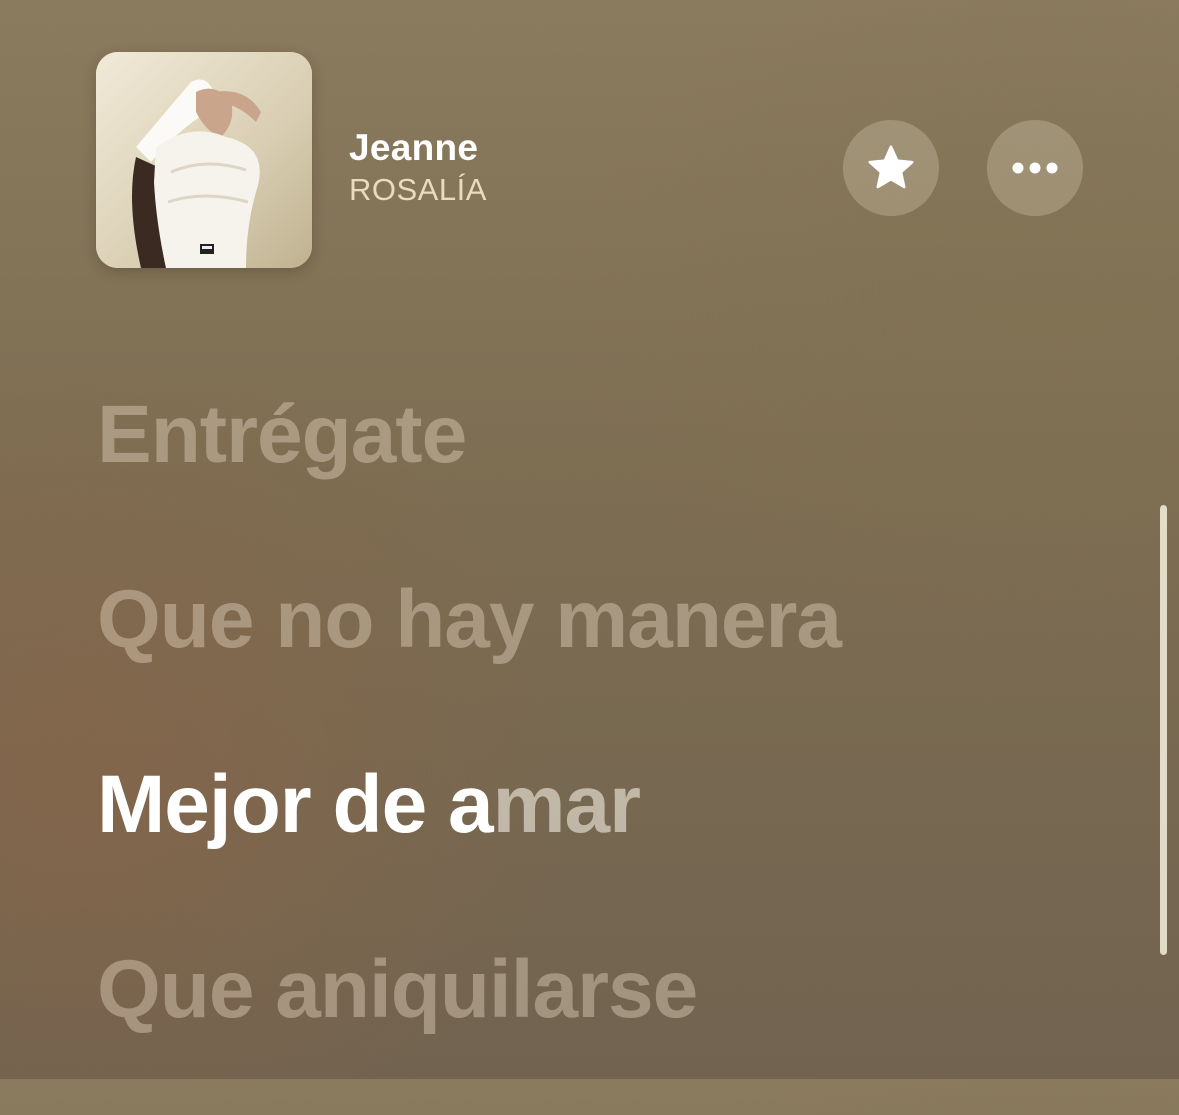  What do you see at coordinates (1163, 730) in the screenshot?
I see `scrollbar` at bounding box center [1163, 730].